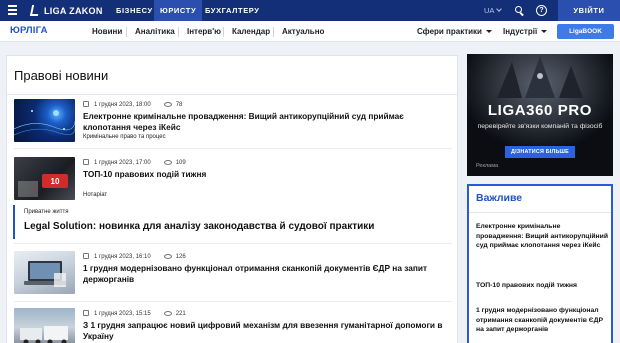 The width and height of the screenshot is (620, 343). Describe the element at coordinates (55, 181) in the screenshot. I see `svg-text: 10` at that location.